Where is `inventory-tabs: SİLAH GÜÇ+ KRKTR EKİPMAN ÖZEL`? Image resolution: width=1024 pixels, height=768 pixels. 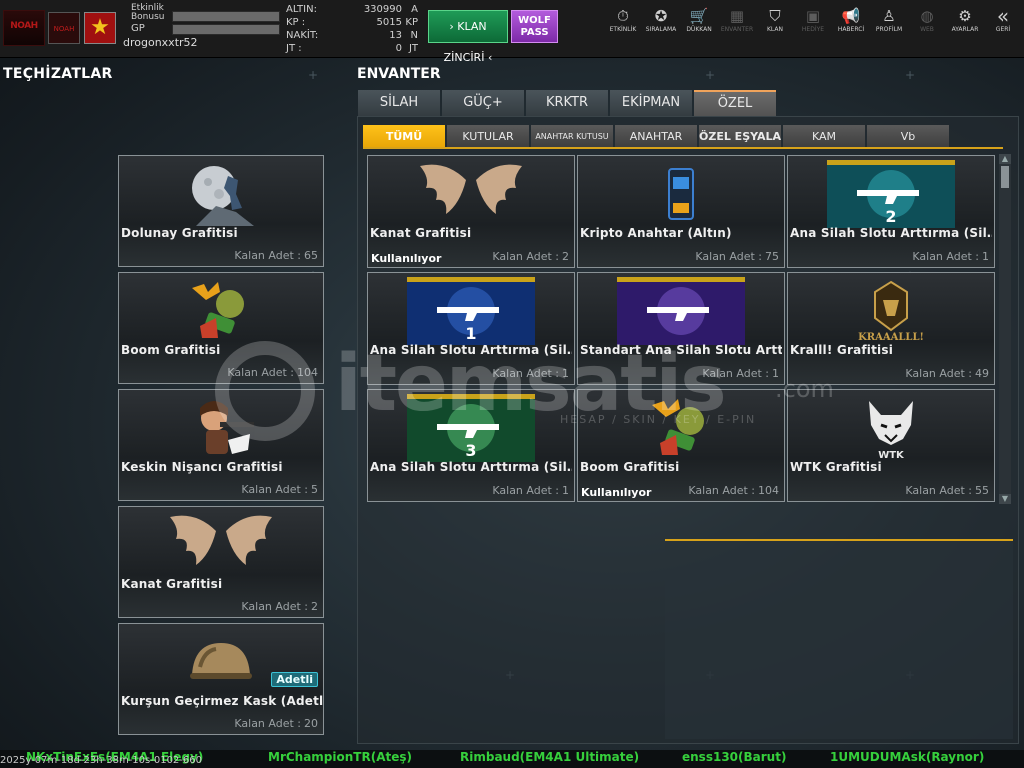
inventory-tabs: SİLAH GÜÇ+ KRKTR EKİPMAN ÖZEL is located at coordinates (568, 103).